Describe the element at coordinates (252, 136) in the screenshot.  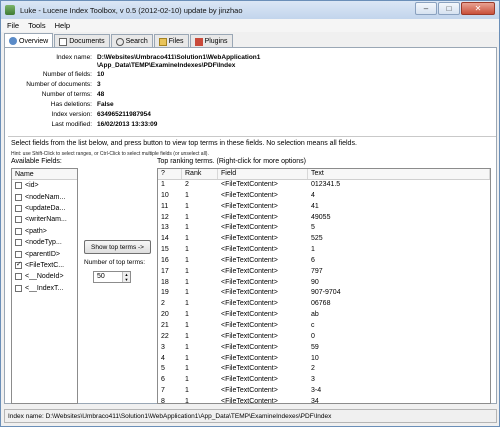
I see `divider` at that location.